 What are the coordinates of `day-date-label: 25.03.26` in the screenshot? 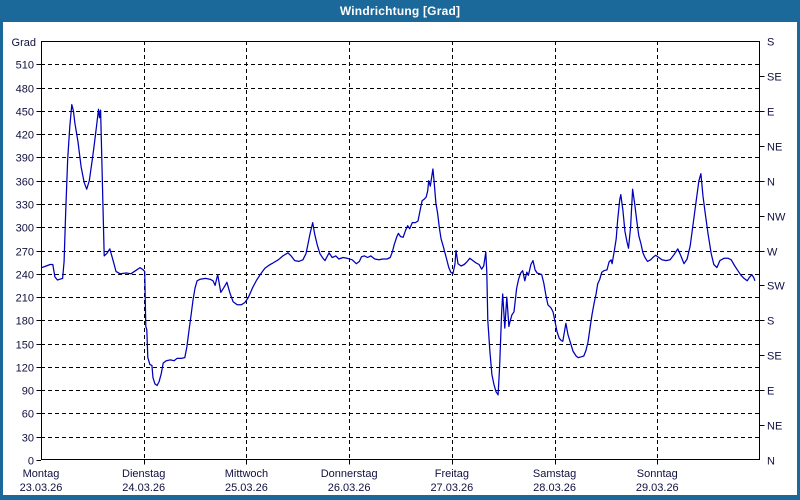 It's located at (246, 488).